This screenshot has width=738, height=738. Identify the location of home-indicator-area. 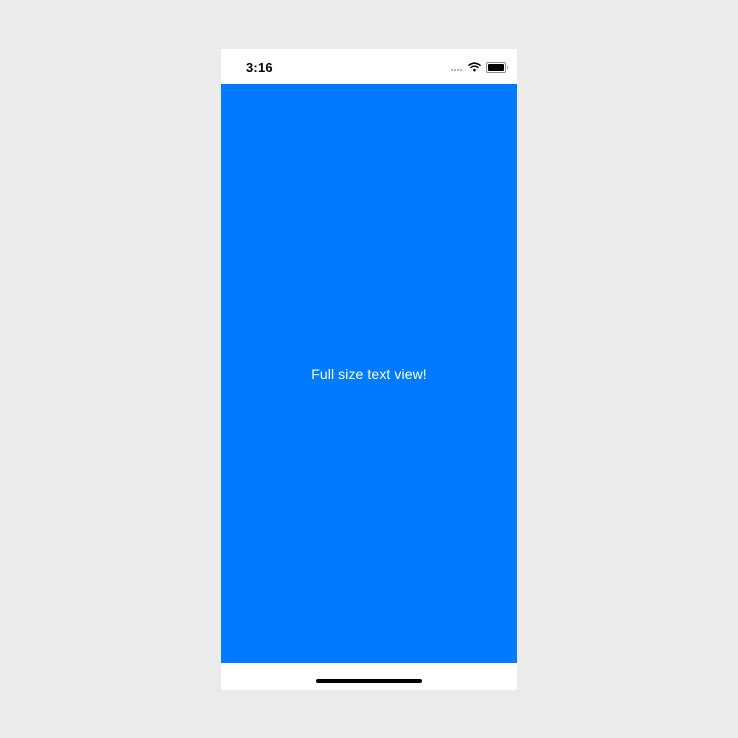
(369, 676).